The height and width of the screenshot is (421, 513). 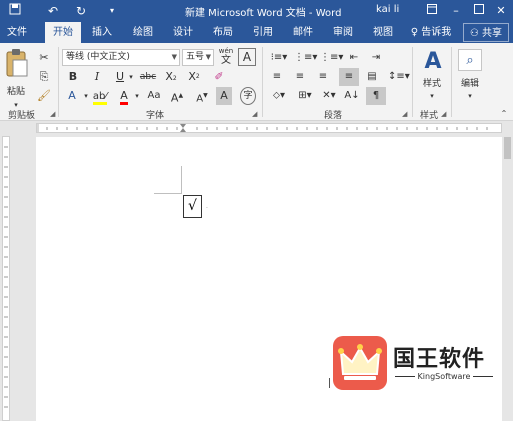 What do you see at coordinates (97, 77) in the screenshot?
I see `italic-icon: I` at bounding box center [97, 77].